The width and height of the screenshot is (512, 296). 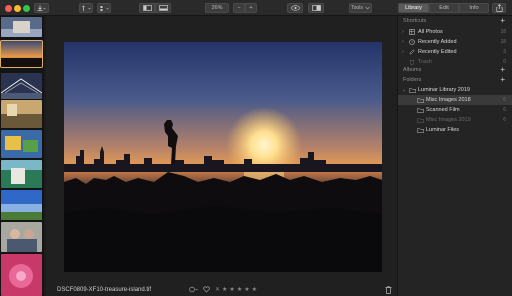 What do you see at coordinates (502, 80) in the screenshot?
I see `add-folder-button: +` at bounding box center [502, 80].